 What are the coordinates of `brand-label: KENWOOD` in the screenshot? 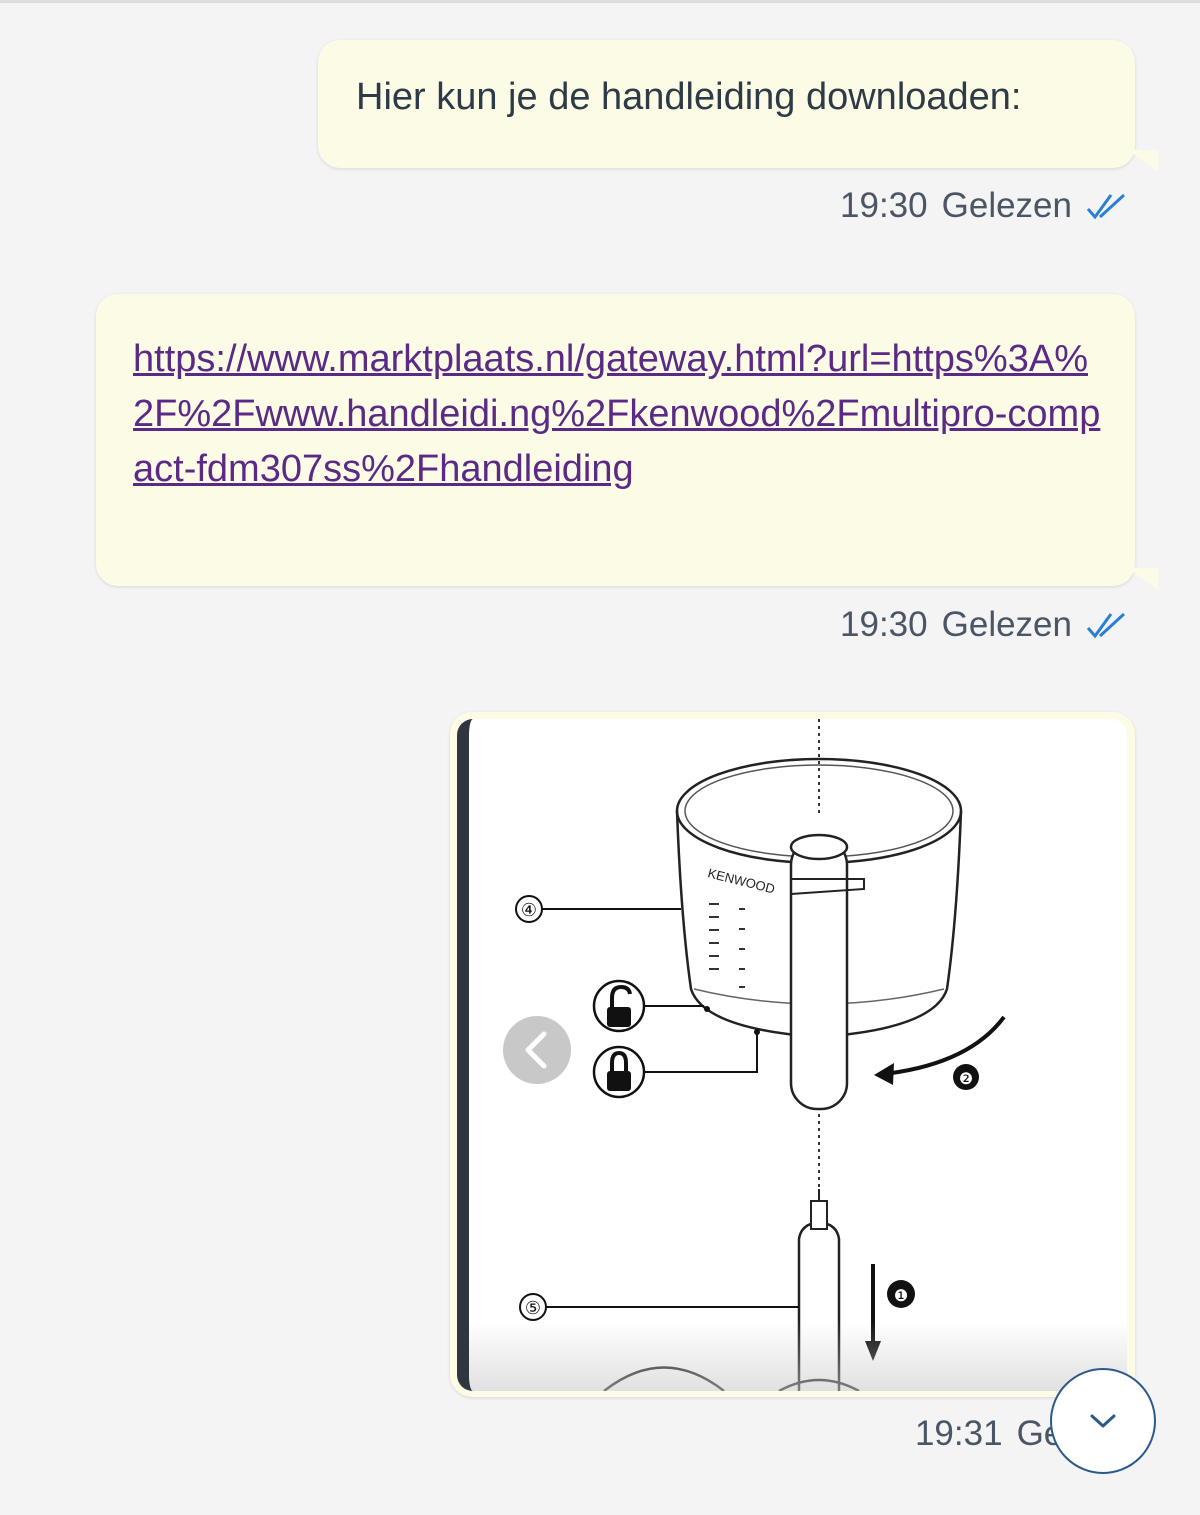 It's located at (741, 880).